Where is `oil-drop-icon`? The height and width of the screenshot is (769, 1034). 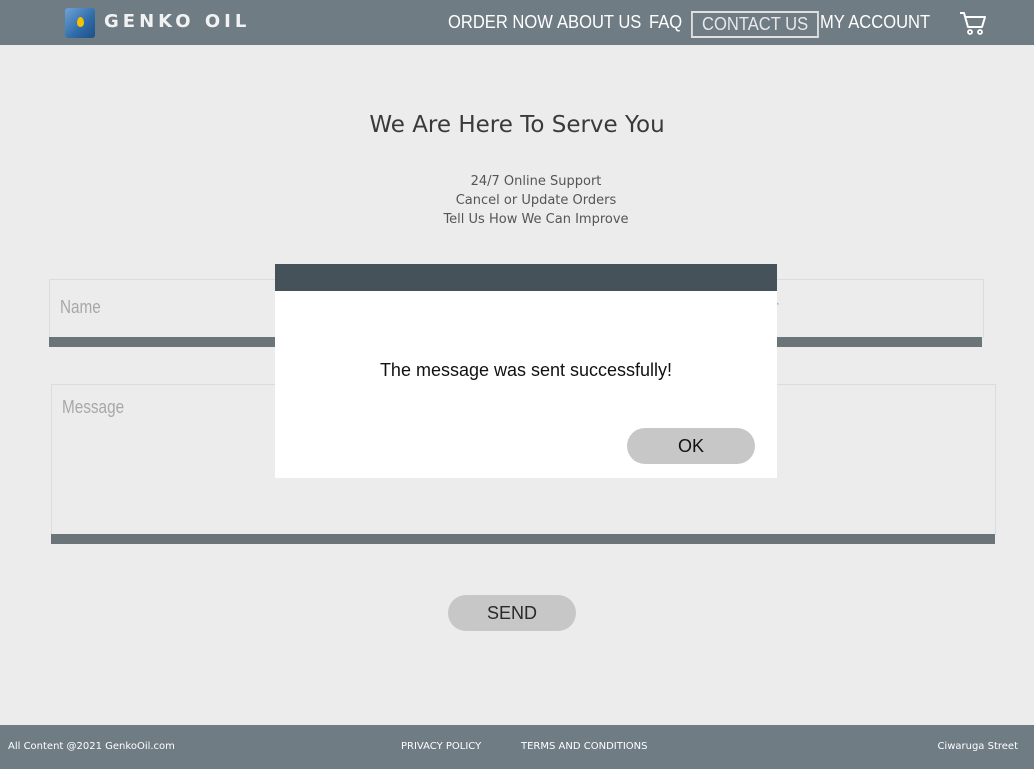
oil-drop-icon is located at coordinates (80, 22).